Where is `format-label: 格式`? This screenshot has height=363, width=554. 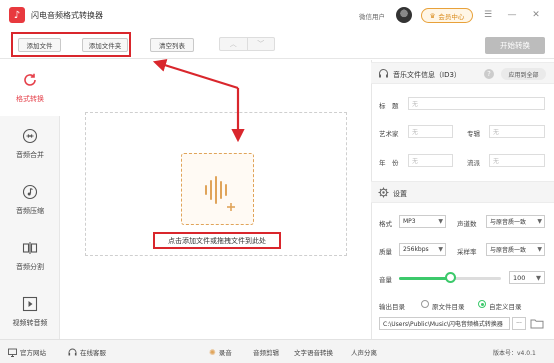 format-label: 格式 is located at coordinates (385, 224).